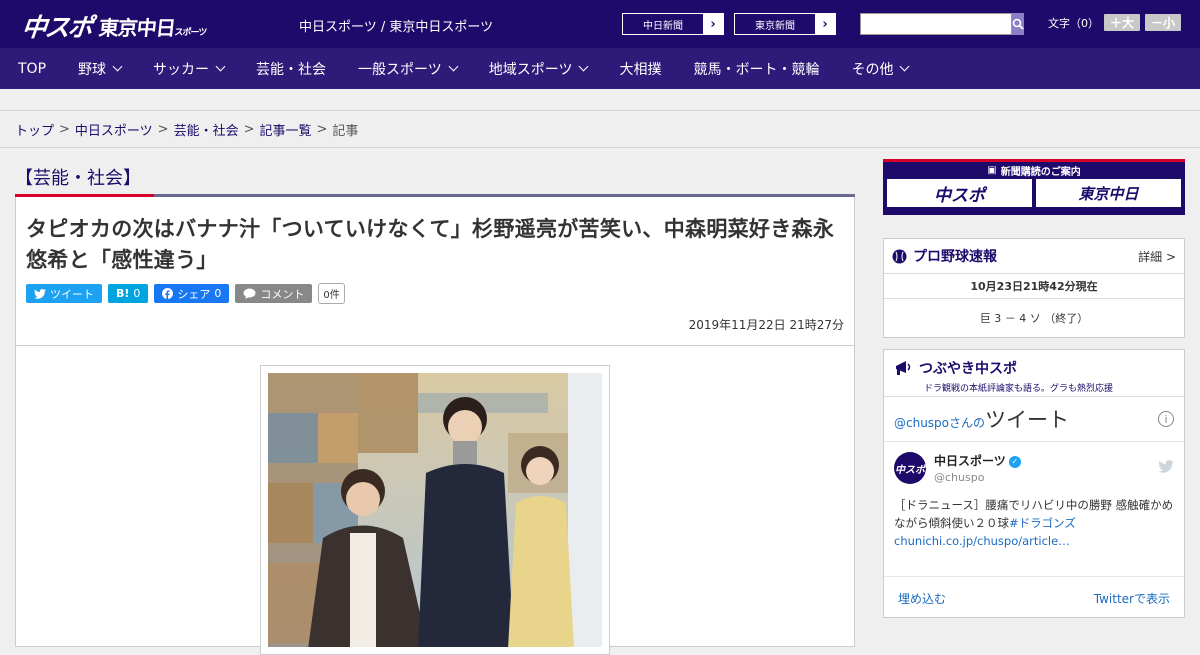 The width and height of the screenshot is (1200, 655). What do you see at coordinates (1034, 193) in the screenshot?
I see `subscription-logos: 中スポ 東京中日` at bounding box center [1034, 193].